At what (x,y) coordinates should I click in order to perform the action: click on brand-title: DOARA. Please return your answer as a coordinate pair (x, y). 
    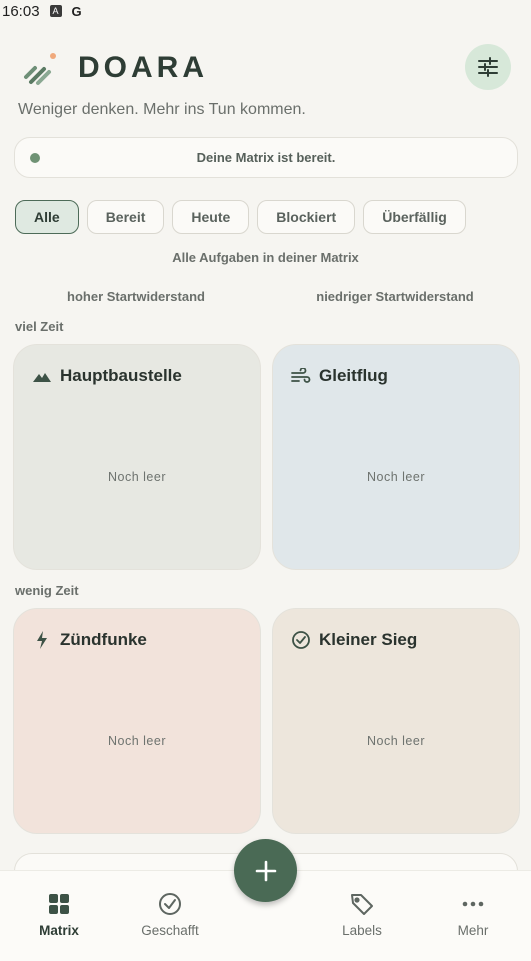
    Looking at the image, I should click on (143, 67).